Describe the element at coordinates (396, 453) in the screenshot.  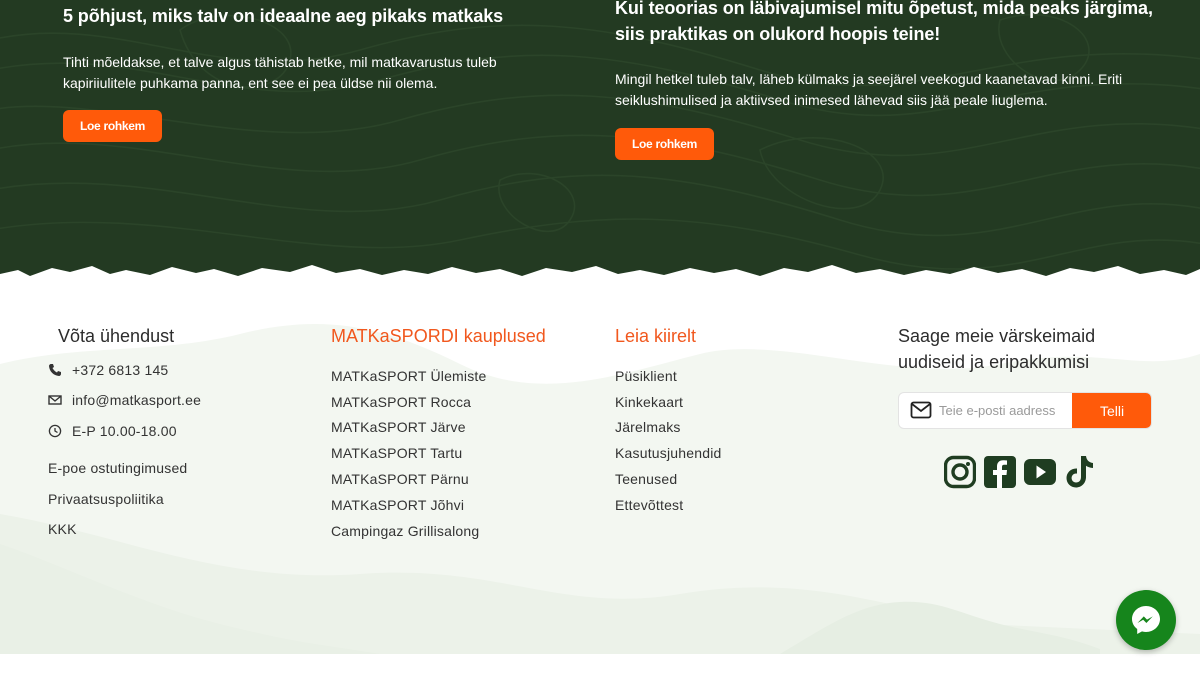
I see `store-link-tartu: MATKaSPORT Tartu` at that location.